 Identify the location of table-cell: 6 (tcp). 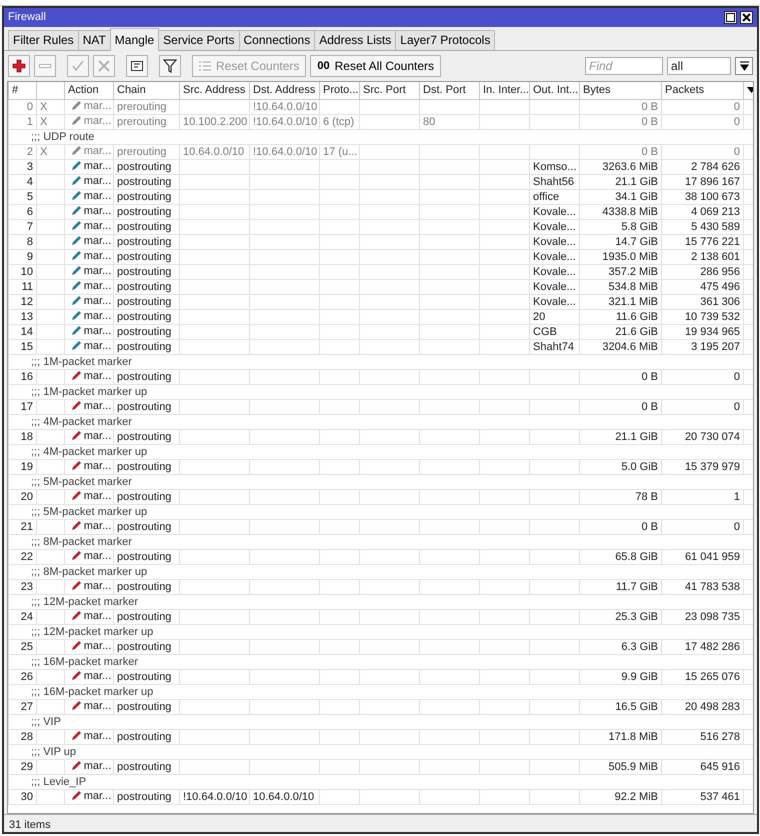
(340, 121).